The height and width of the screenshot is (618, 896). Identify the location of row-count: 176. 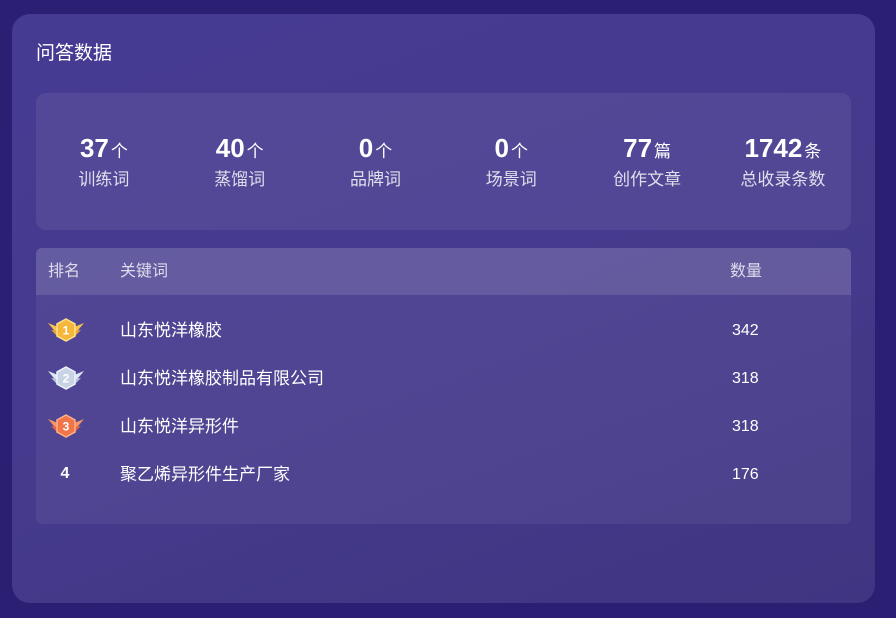
(745, 474).